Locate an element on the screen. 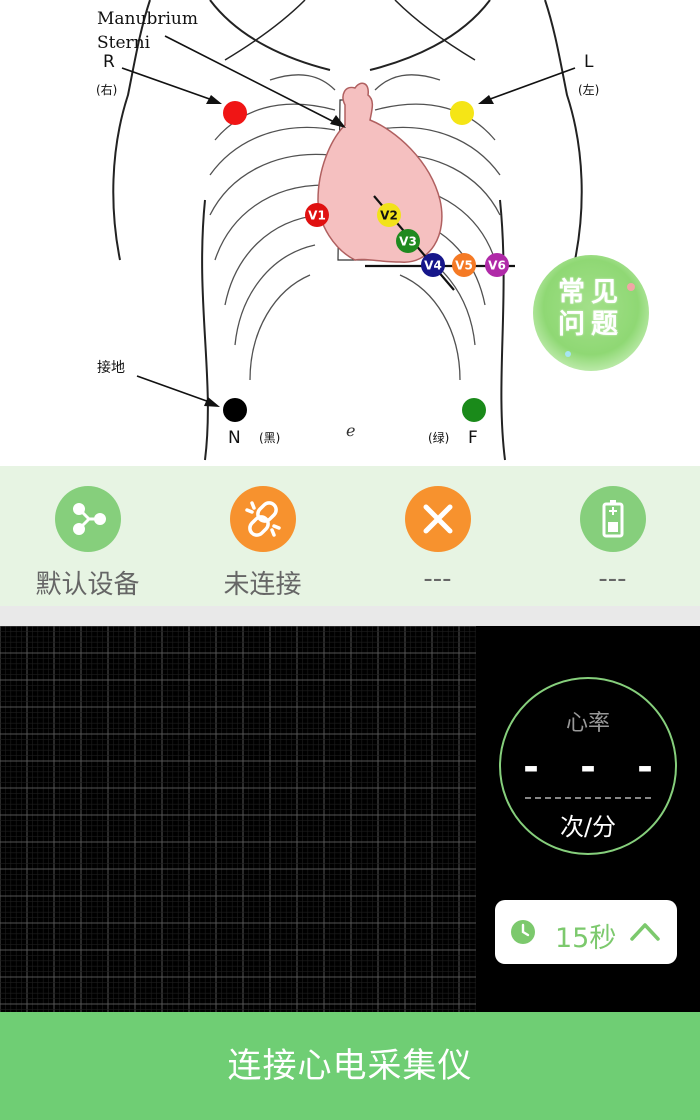 The height and width of the screenshot is (1120, 700). electrode-r is located at coordinates (235, 113).